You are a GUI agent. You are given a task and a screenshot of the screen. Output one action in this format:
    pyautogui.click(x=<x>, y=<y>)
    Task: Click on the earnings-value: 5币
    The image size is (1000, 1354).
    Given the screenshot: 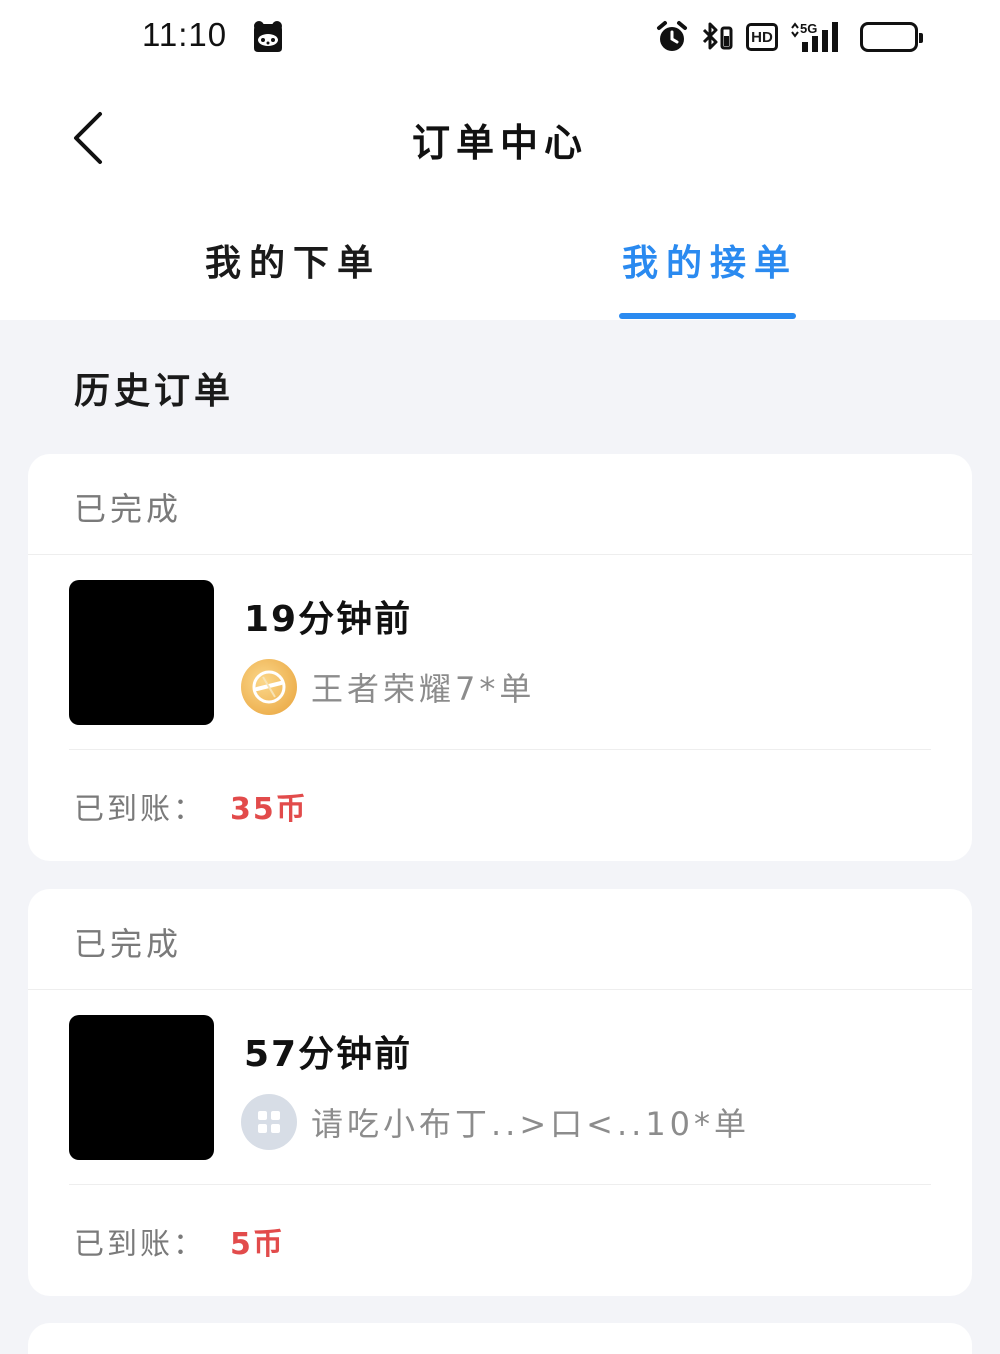 What is the action you would take?
    pyautogui.click(x=257, y=1244)
    